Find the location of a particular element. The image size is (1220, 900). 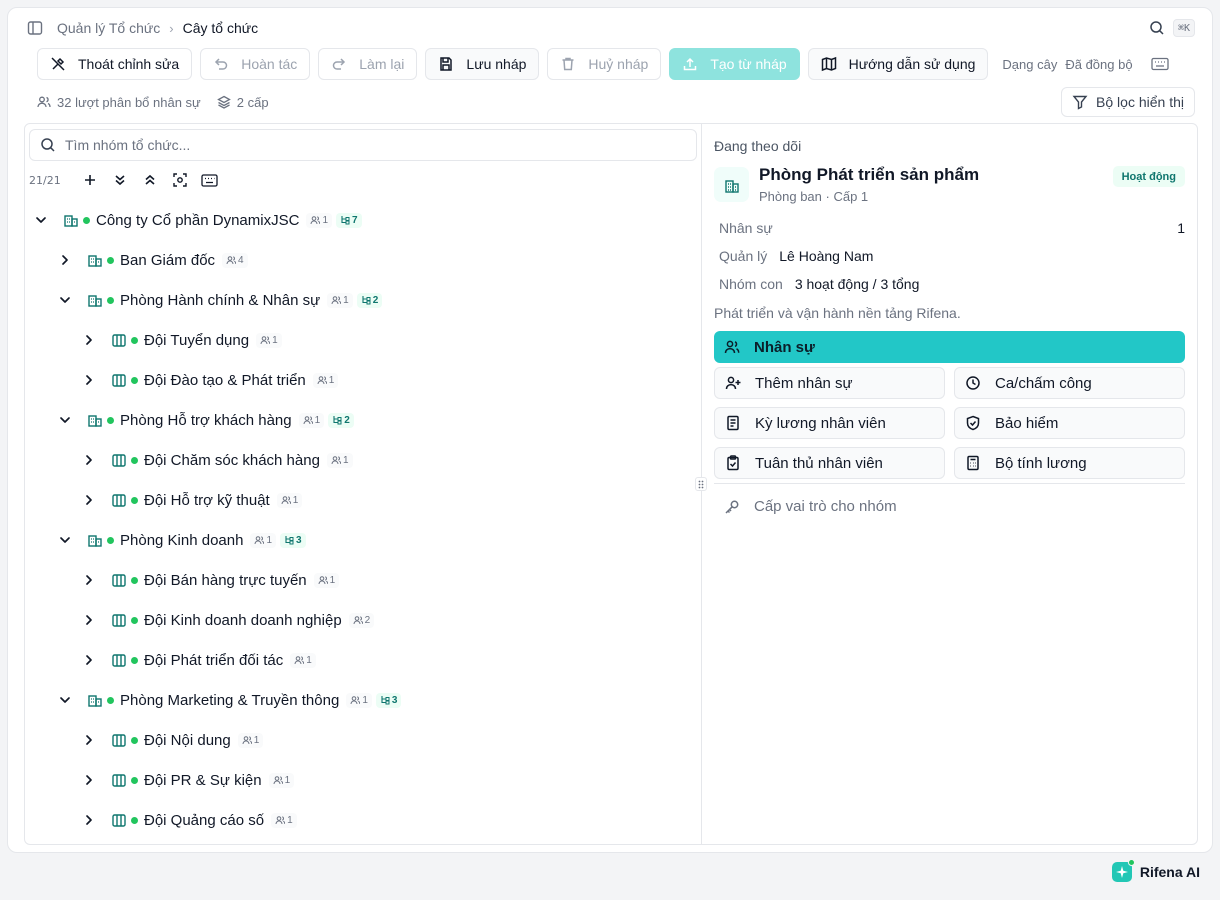

exit-edit-button: Thoát chỉnh sửa is located at coordinates (115, 64).